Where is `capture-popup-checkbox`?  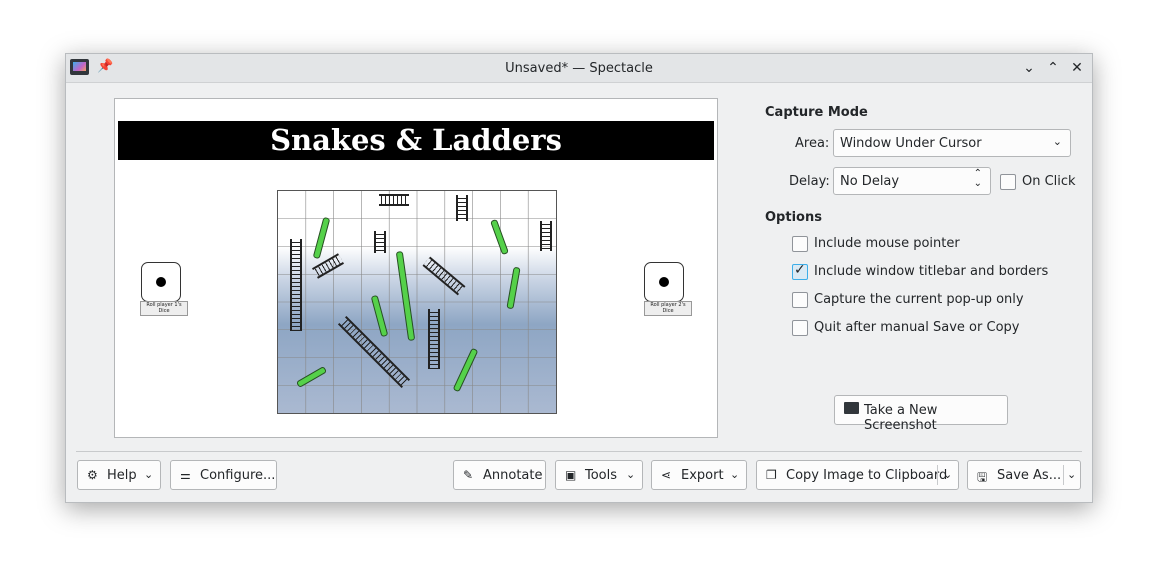
capture-popup-checkbox is located at coordinates (800, 300).